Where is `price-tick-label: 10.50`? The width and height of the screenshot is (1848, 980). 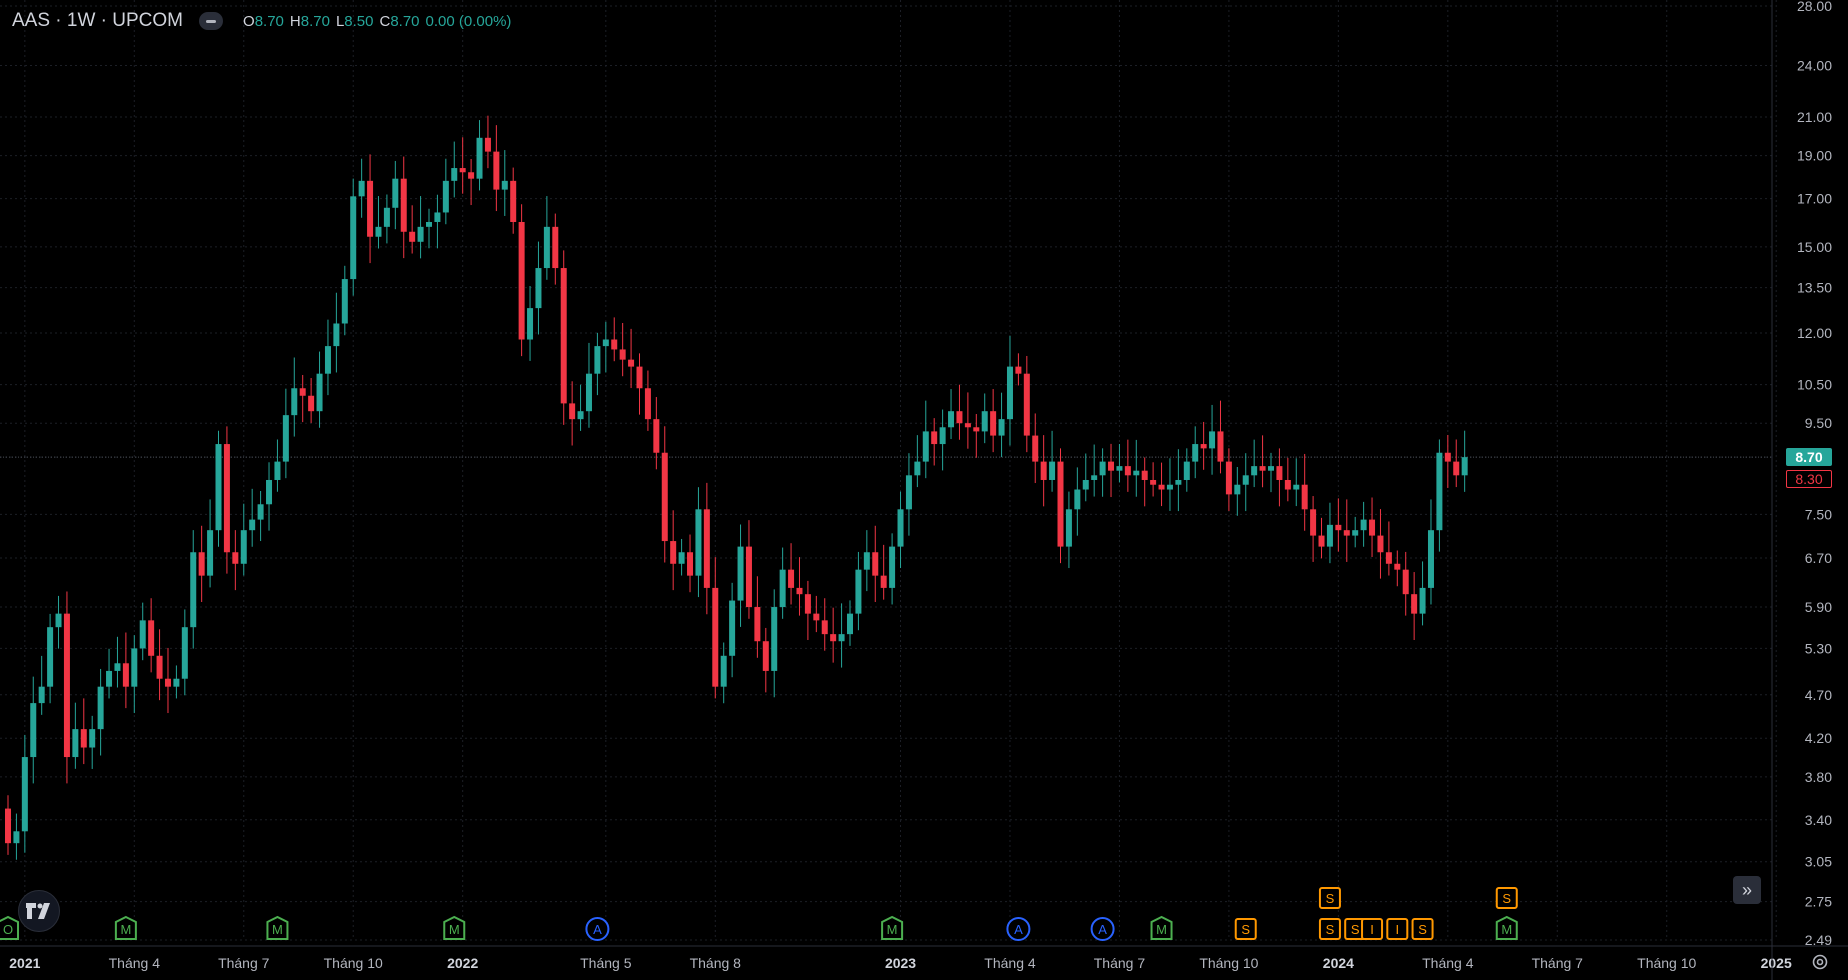 price-tick-label: 10.50 is located at coordinates (1814, 385).